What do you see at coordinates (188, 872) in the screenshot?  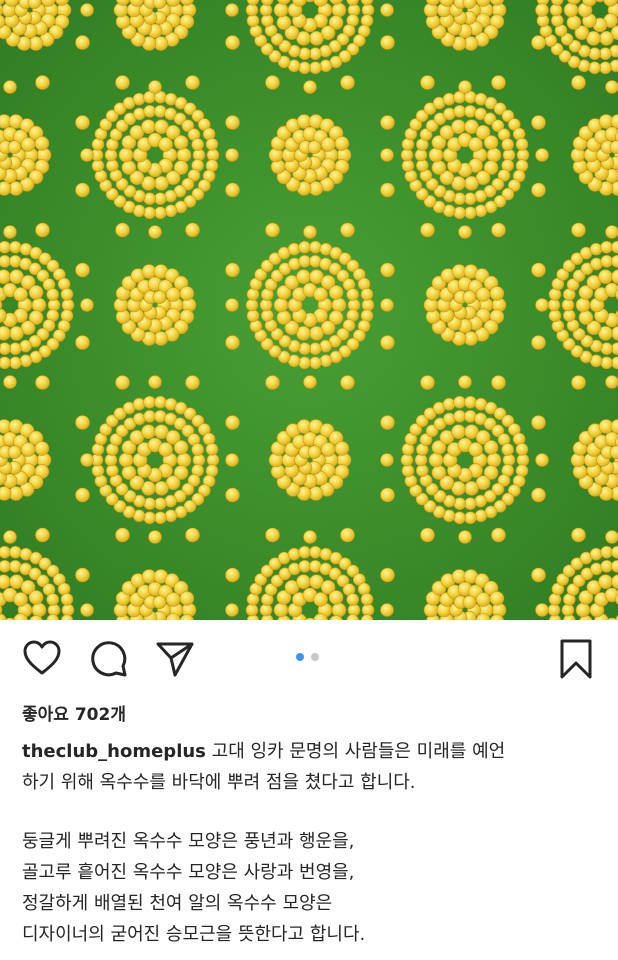 I see `paragraph-line-2: 골고루 흩어진 옥수수 모양은 사랑과 번영을,` at bounding box center [188, 872].